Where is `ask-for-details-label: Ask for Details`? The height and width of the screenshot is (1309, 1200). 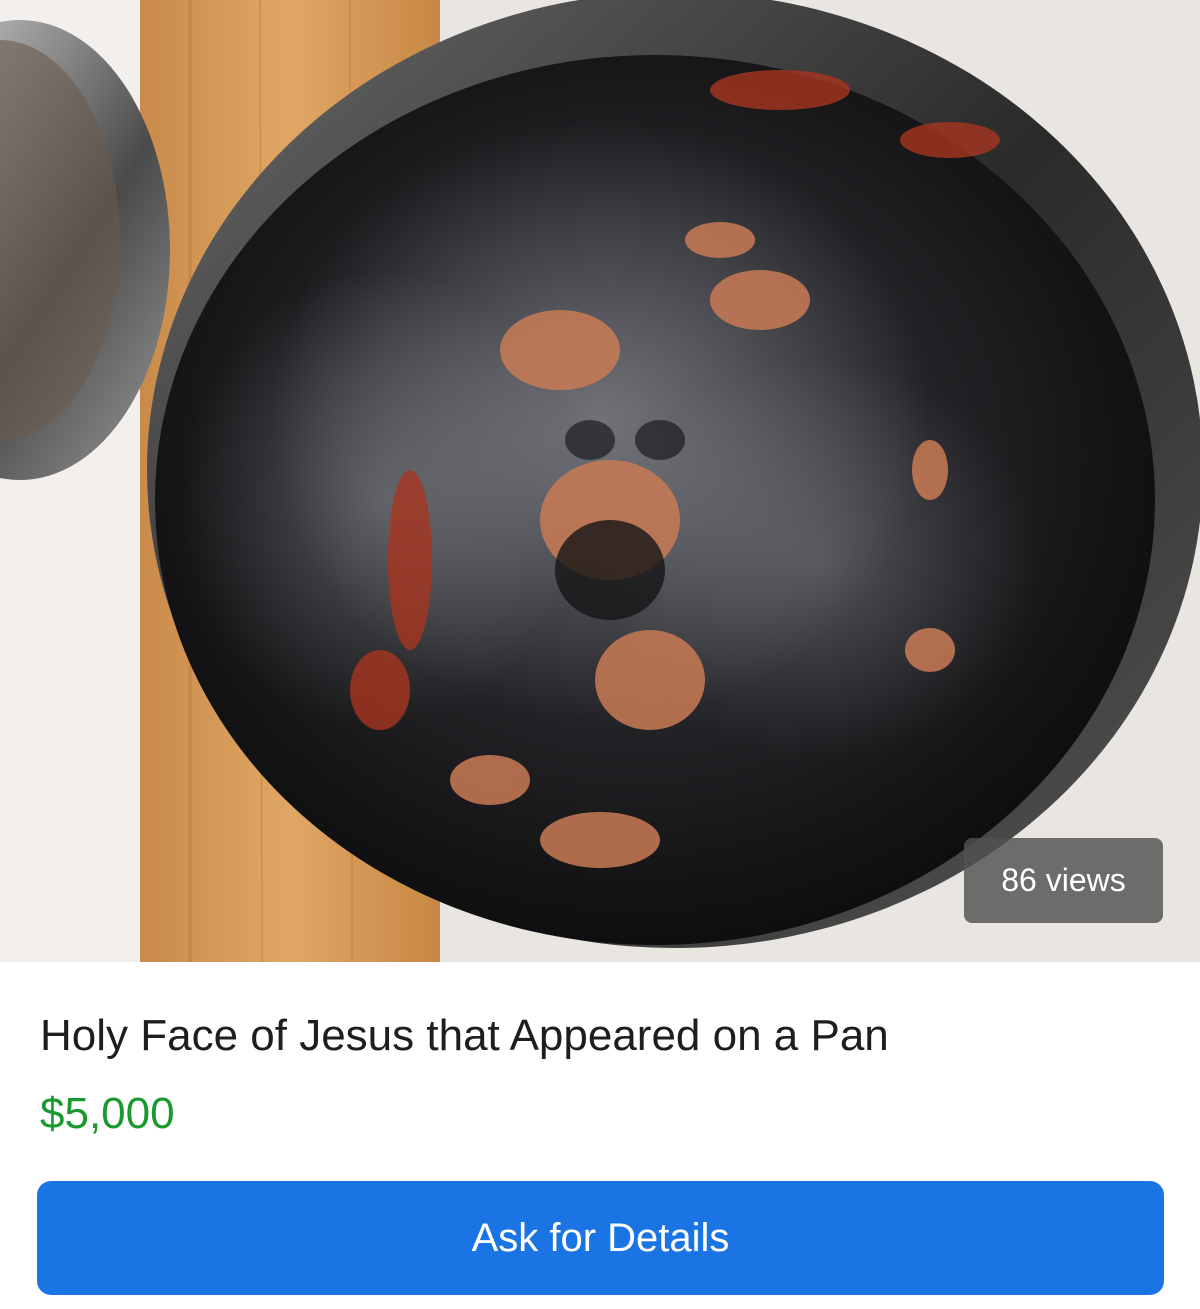
ask-for-details-label: Ask for Details is located at coordinates (600, 1237).